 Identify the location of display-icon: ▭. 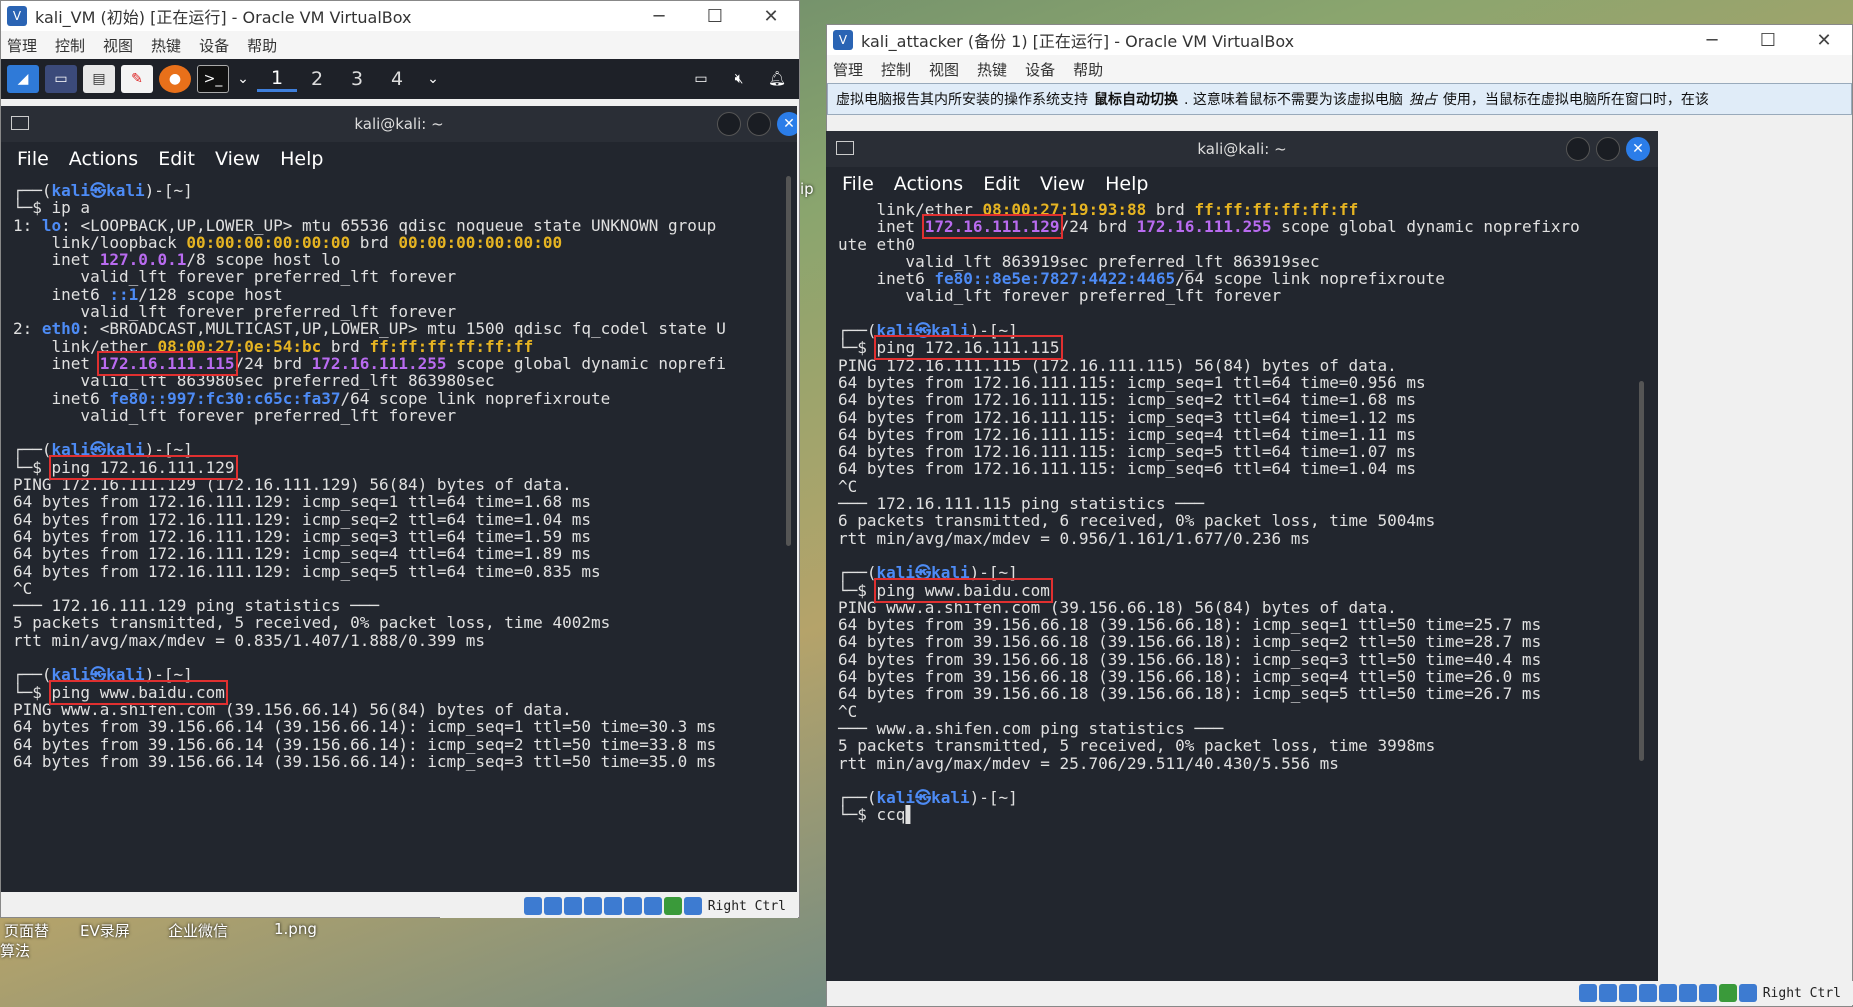
(701, 79).